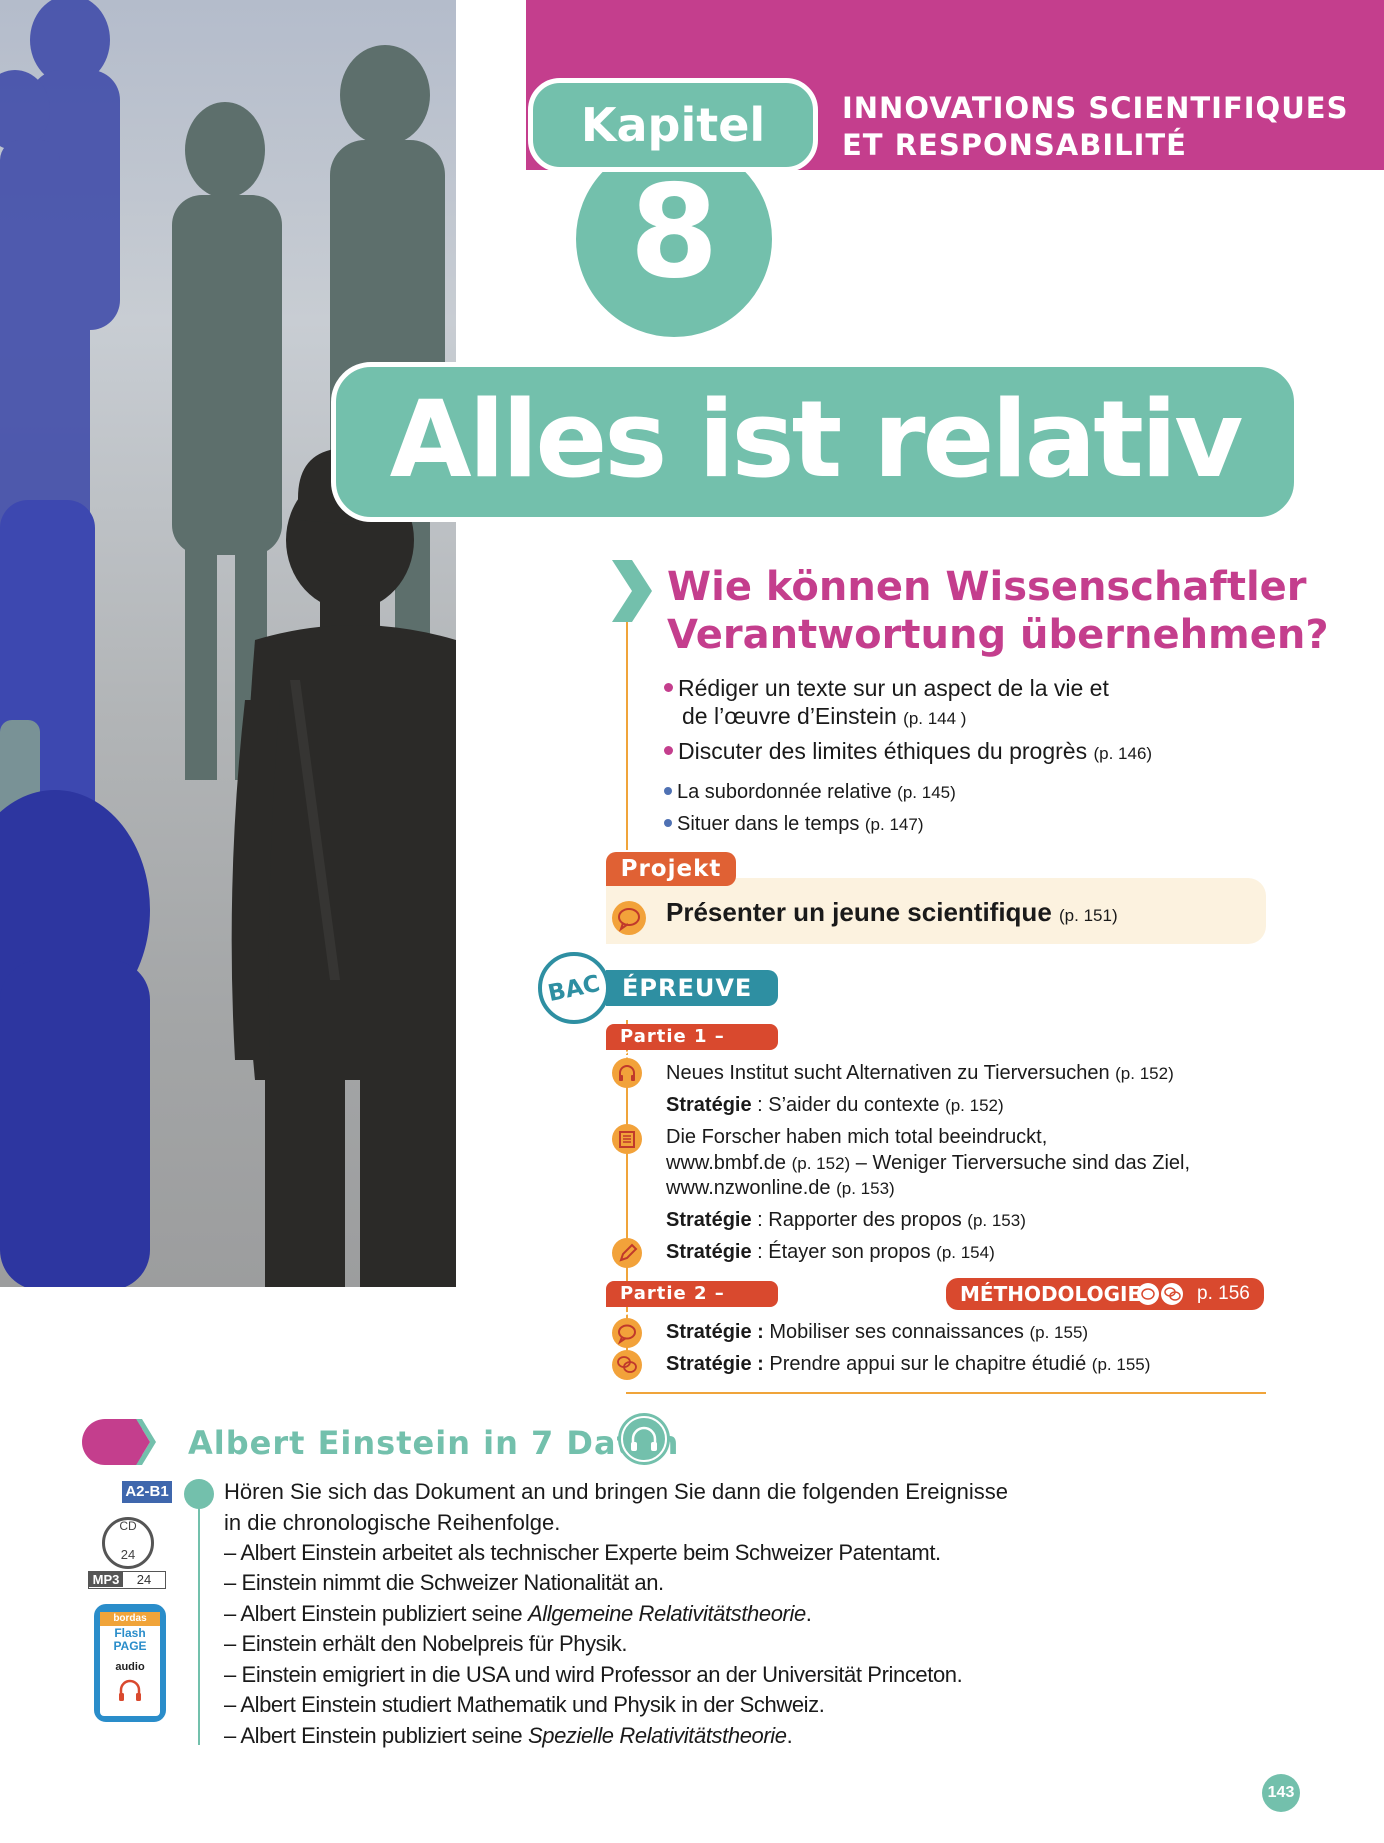 This screenshot has width=1384, height=1843. What do you see at coordinates (130, 1646) in the screenshot?
I see `flashpage-line2: PAGE` at bounding box center [130, 1646].